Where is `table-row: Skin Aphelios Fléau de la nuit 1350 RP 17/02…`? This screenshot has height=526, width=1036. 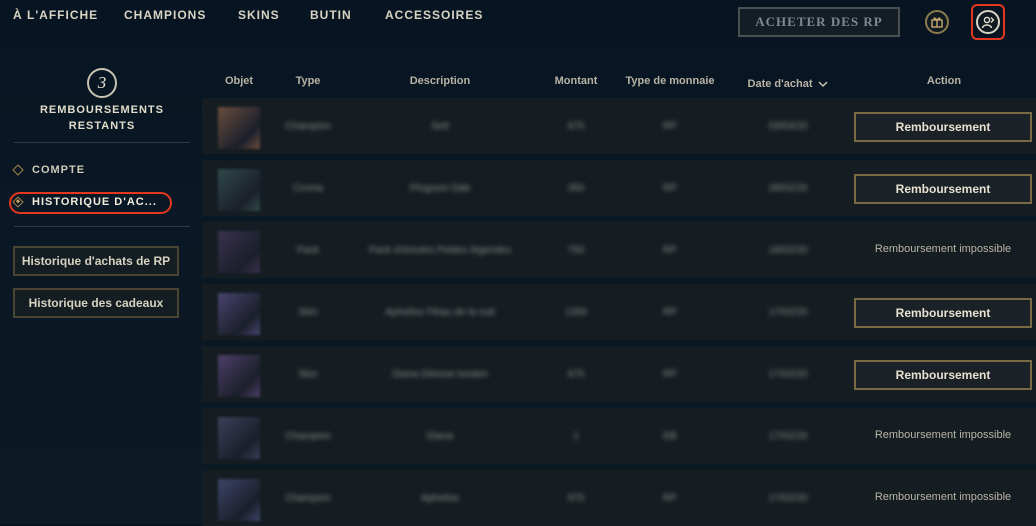
table-row: Skin Aphelios Fléau de la nuit 1350 RP 17/02… is located at coordinates (619, 312).